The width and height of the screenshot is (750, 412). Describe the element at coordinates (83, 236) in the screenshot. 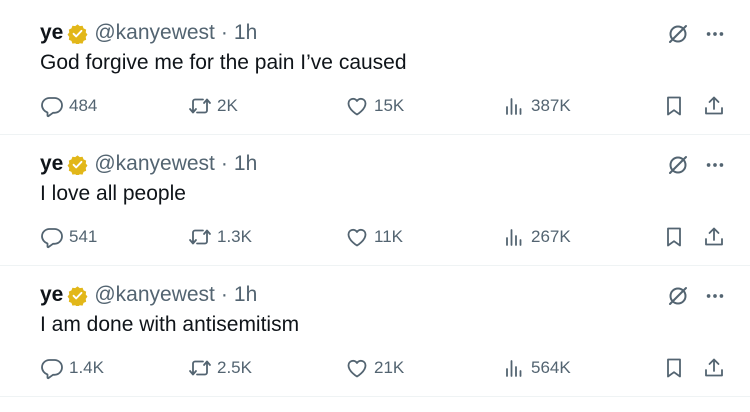

I see `reply-count: 541` at that location.